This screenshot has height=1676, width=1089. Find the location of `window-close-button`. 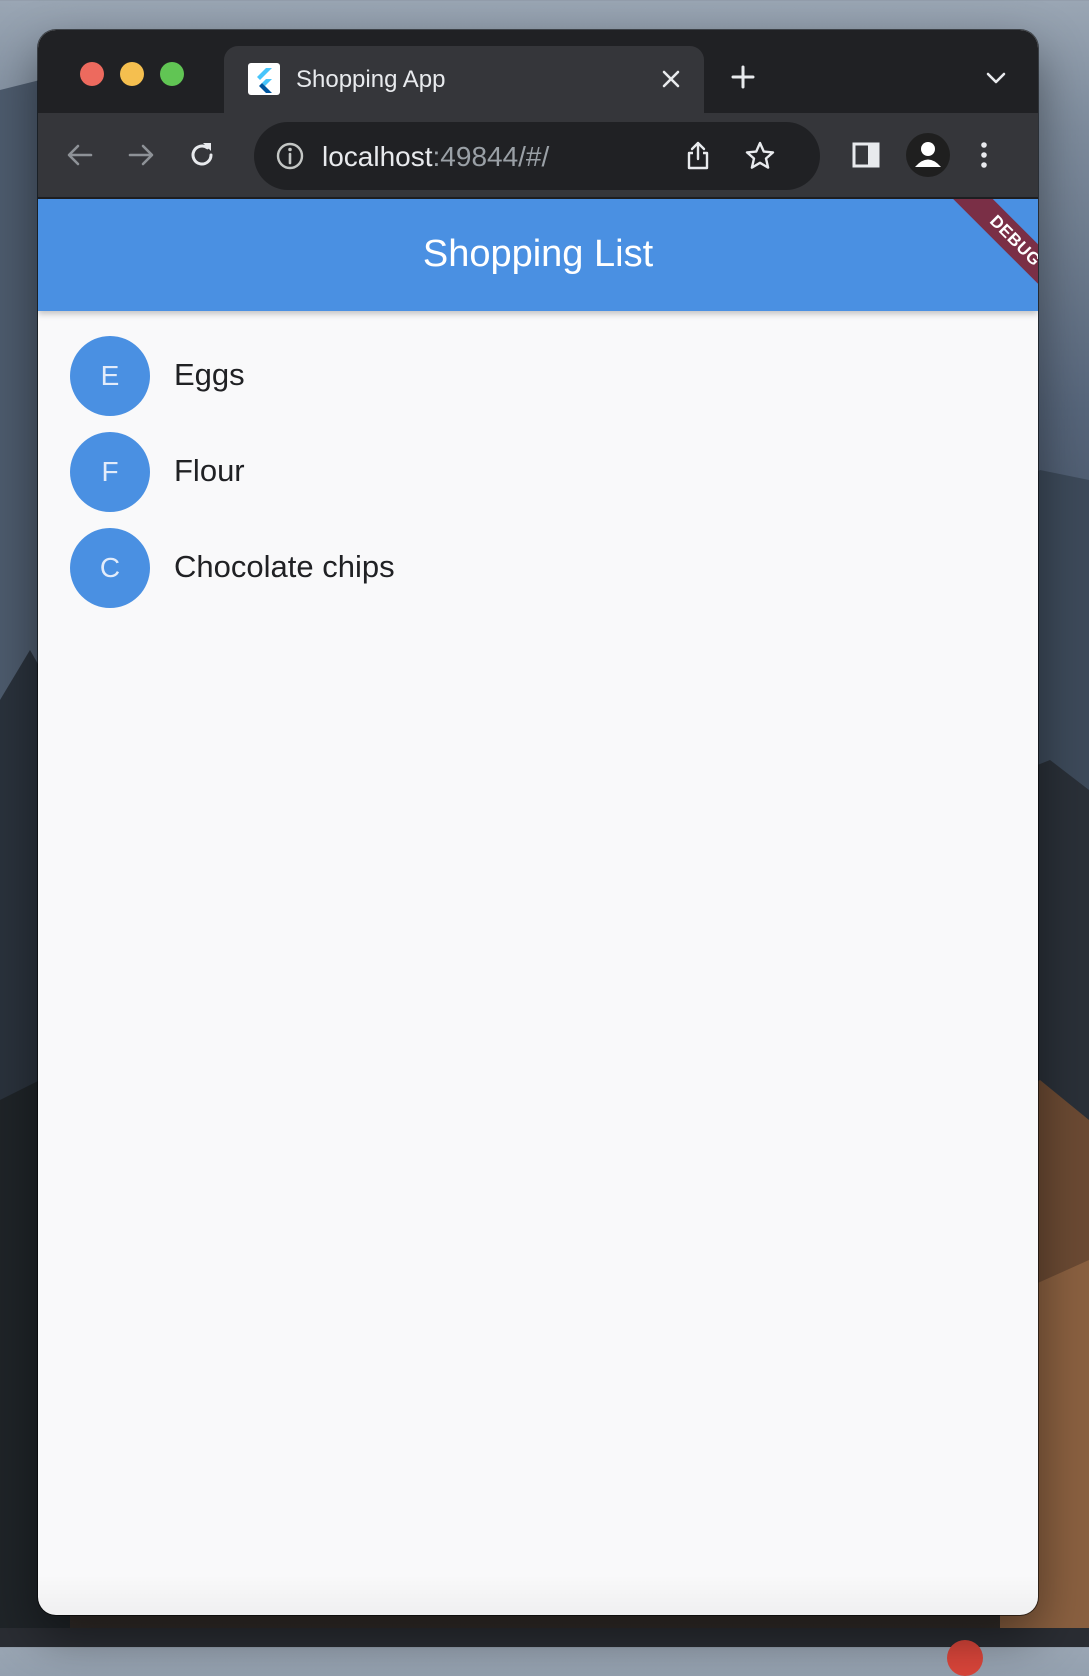

window-close-button is located at coordinates (92, 74).